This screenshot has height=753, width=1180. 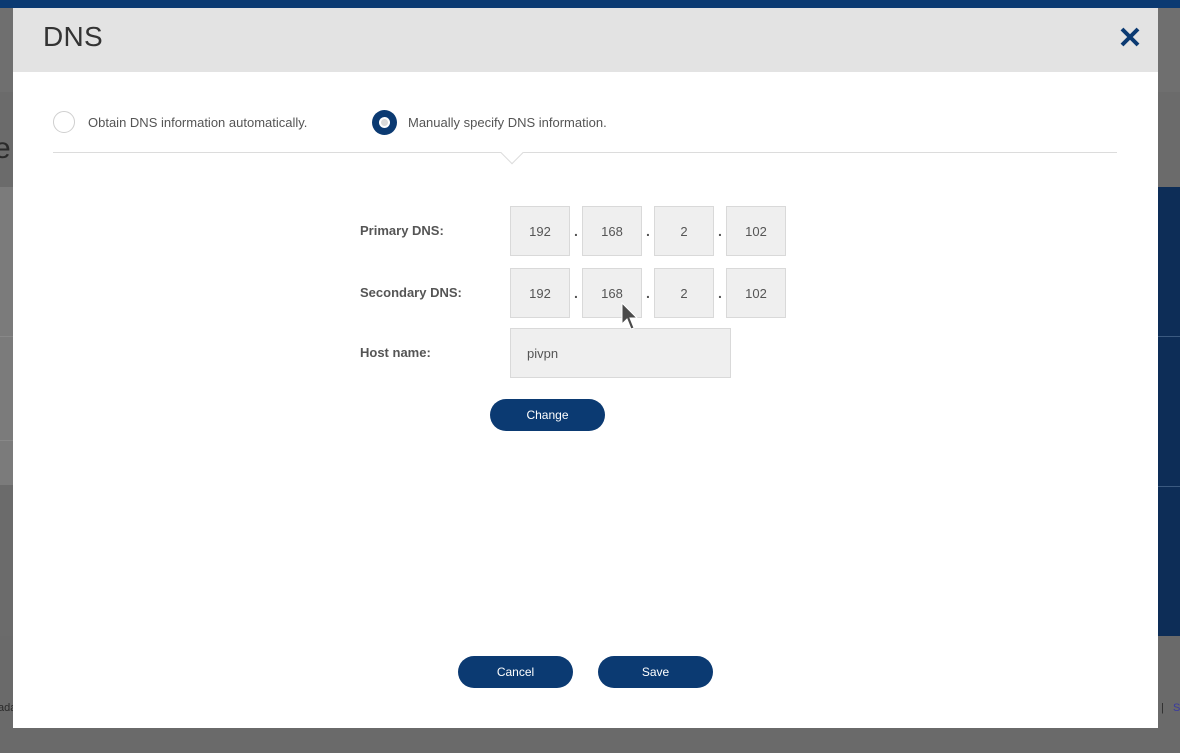 I want to click on close-button, so click(x=1130, y=37).